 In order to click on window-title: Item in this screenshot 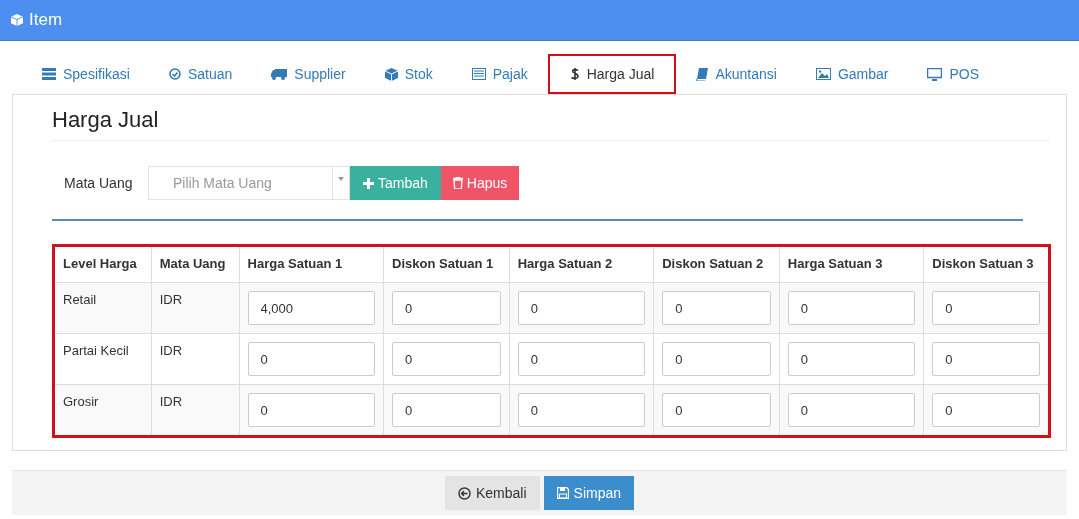, I will do `click(46, 20)`.